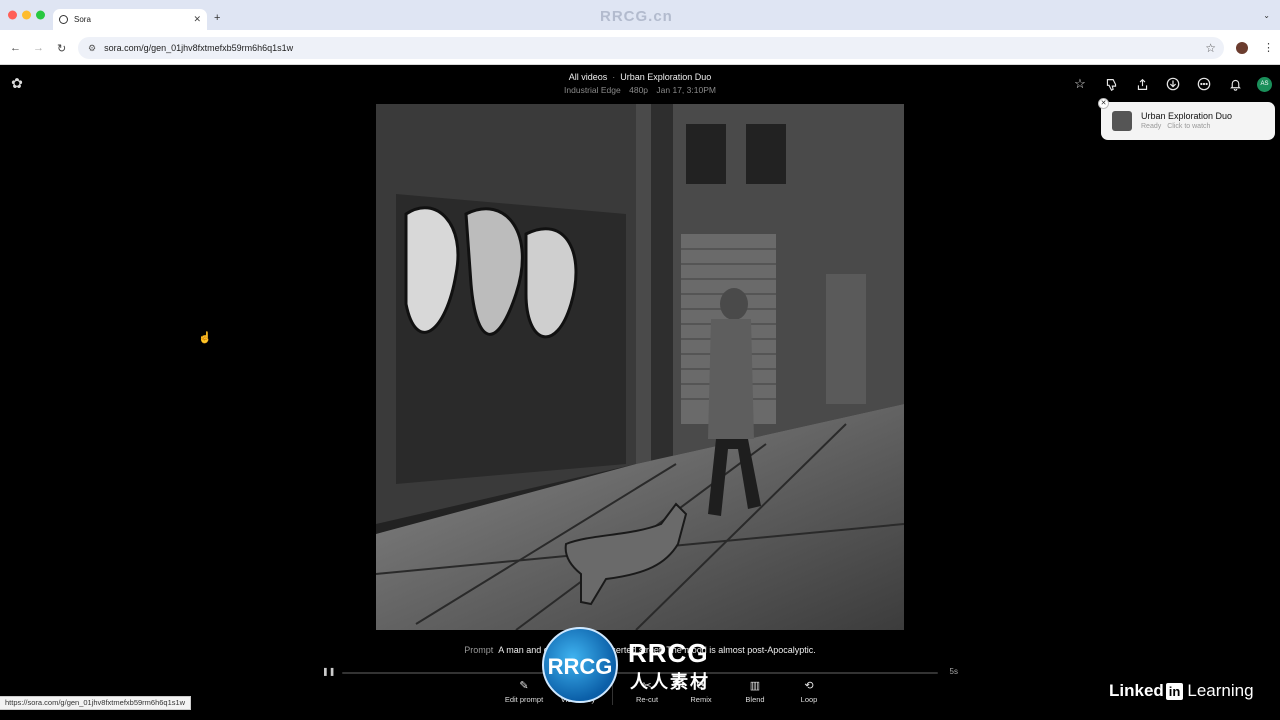 The image size is (1280, 720). I want to click on star-icon: ☆, so click(1080, 84).